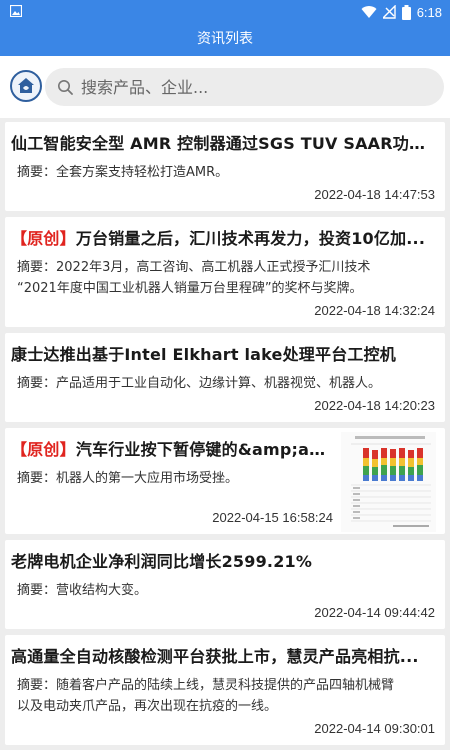 Image resolution: width=450 pixels, height=750 pixels. I want to click on summary-line: 摘要：机器人的第一大应用市场受挫。, so click(128, 478).